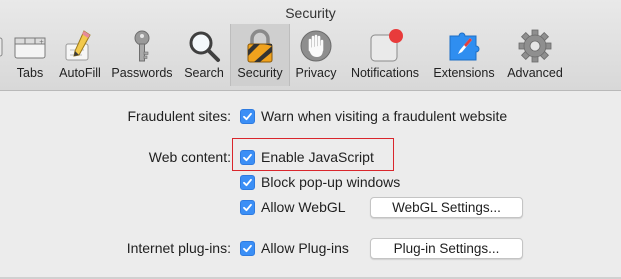 The image size is (621, 279). I want to click on web-content-label: Web content:, so click(189, 157).